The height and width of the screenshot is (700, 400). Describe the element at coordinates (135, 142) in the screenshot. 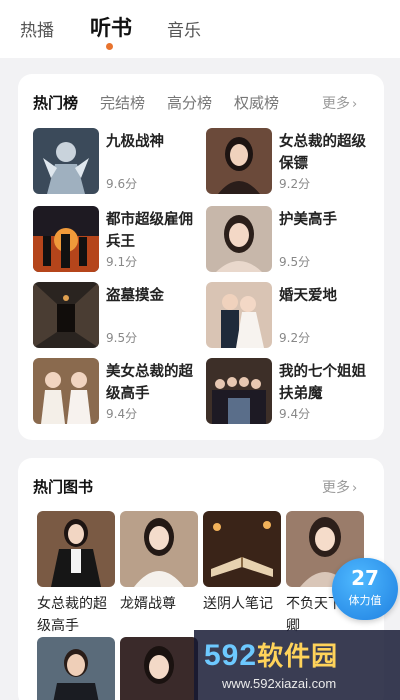

I see `rank-item-title: 九极战神` at that location.